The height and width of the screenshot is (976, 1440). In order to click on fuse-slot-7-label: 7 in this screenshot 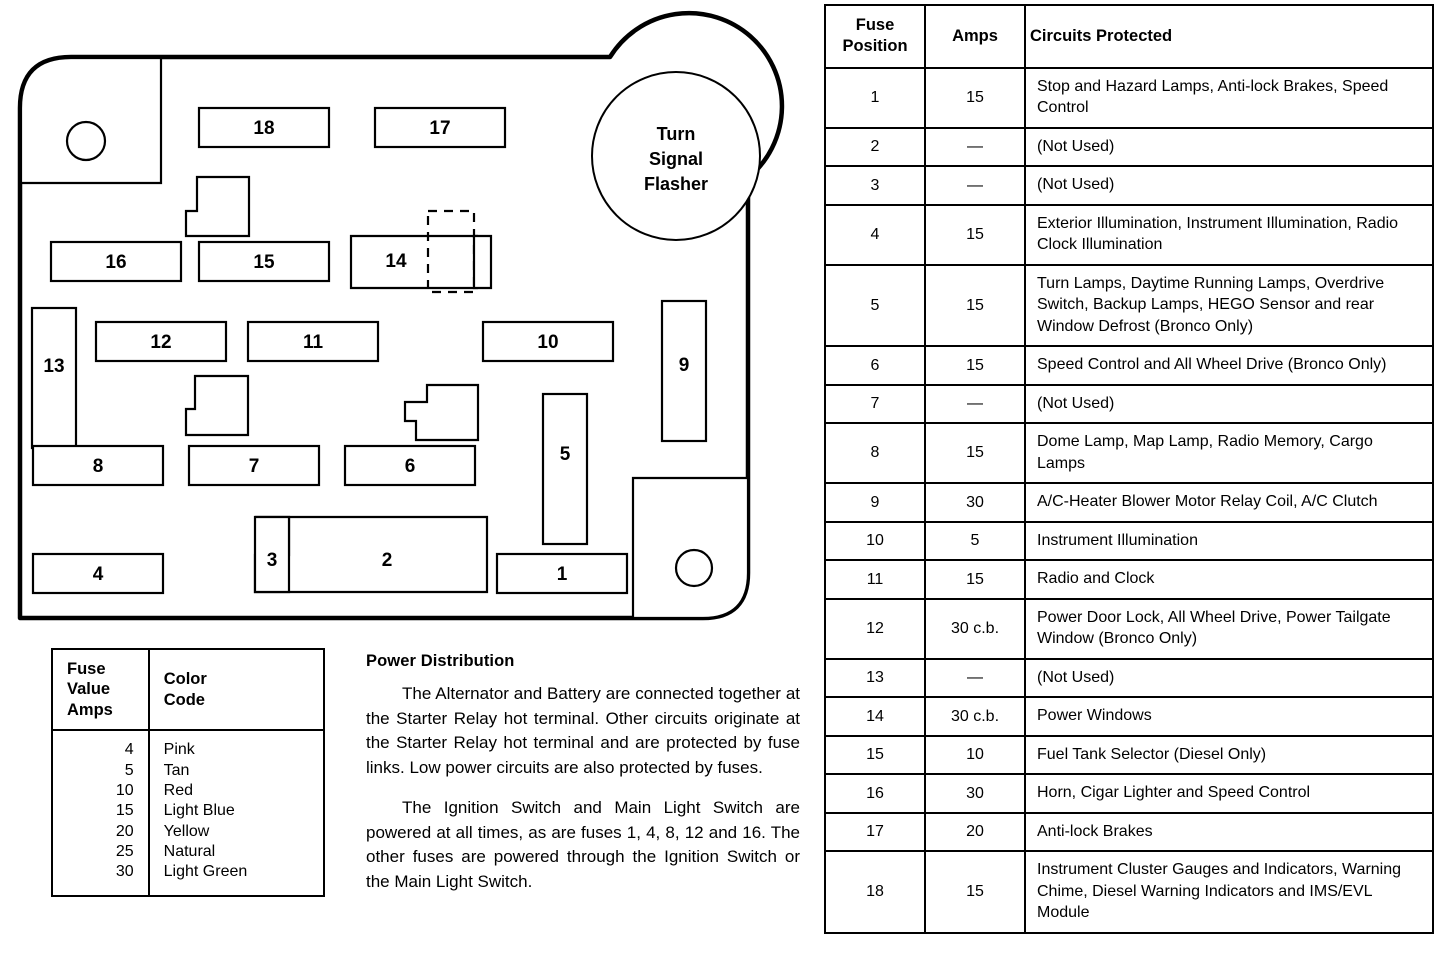, I will do `click(254, 466)`.